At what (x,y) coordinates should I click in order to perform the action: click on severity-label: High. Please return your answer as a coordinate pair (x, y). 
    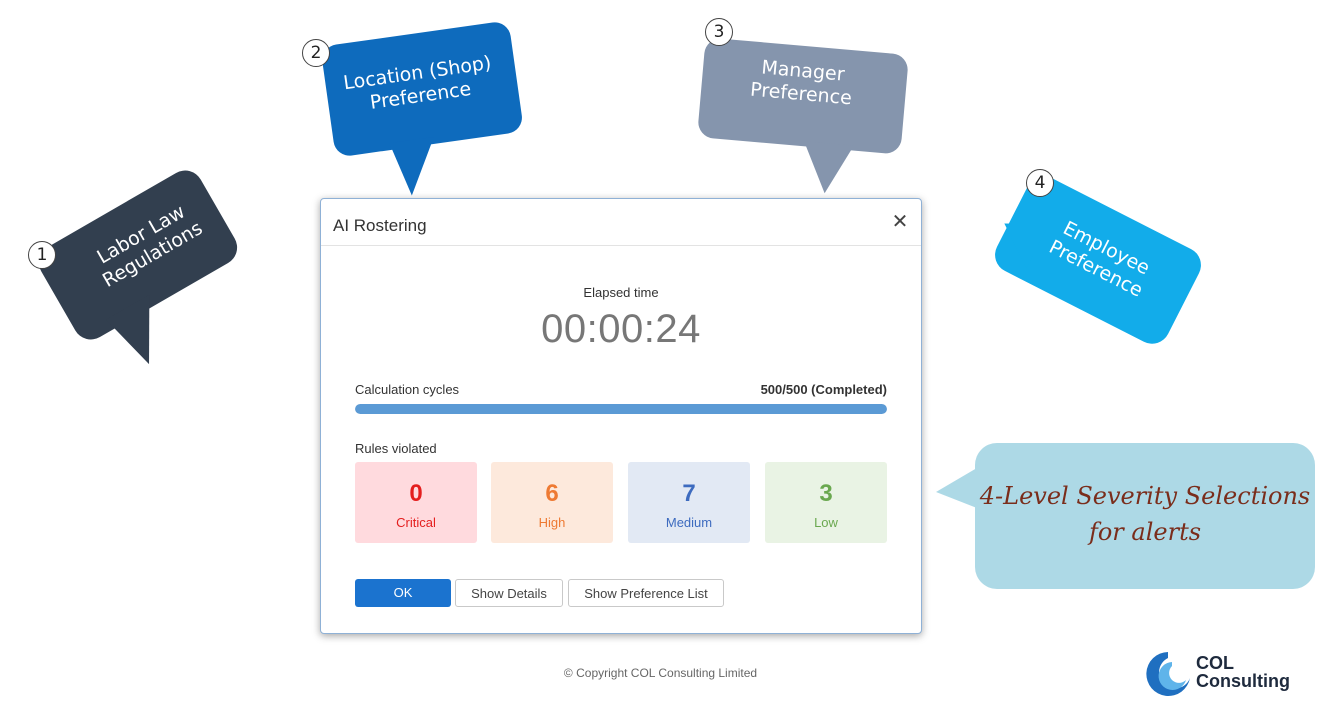
    Looking at the image, I should click on (552, 522).